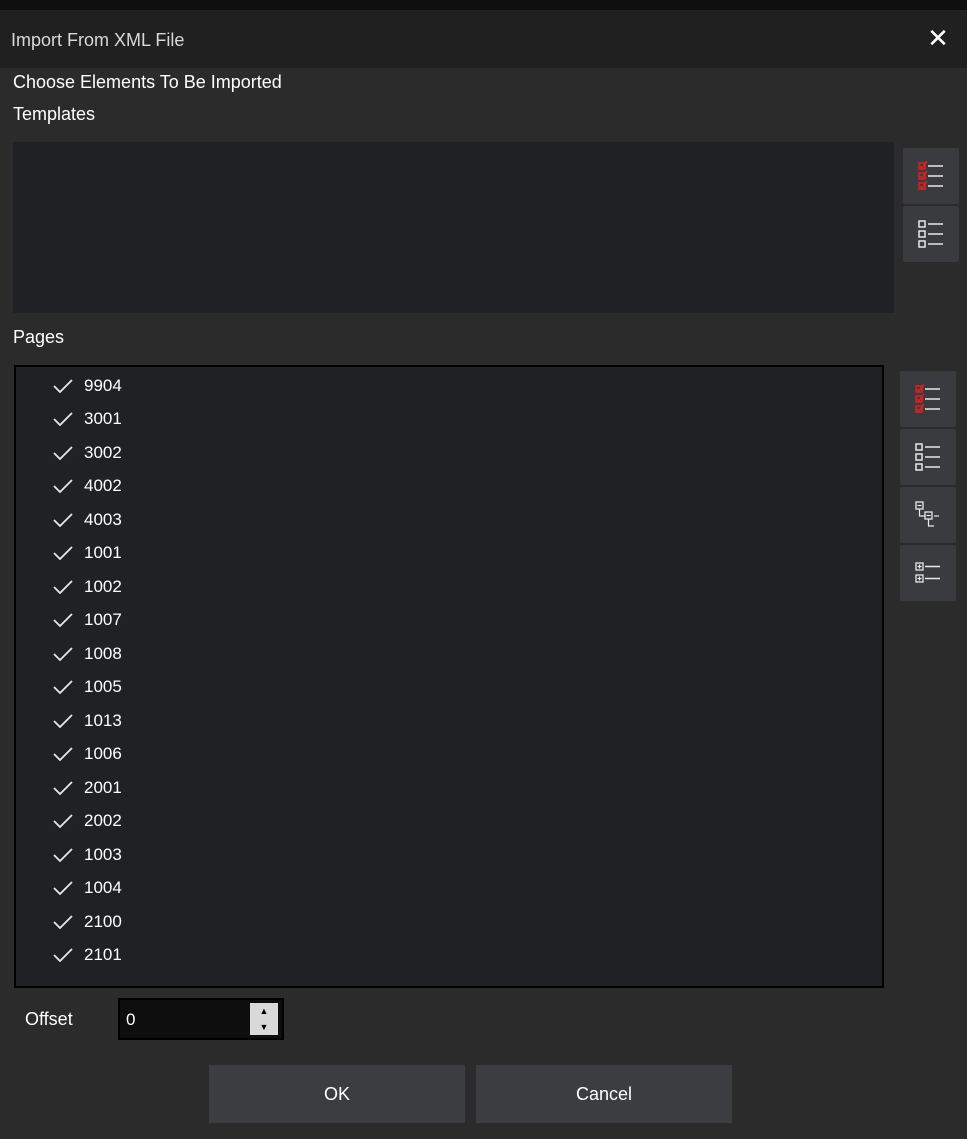 This screenshot has width=967, height=1139. I want to click on list-item-label: 1003, so click(103, 854).